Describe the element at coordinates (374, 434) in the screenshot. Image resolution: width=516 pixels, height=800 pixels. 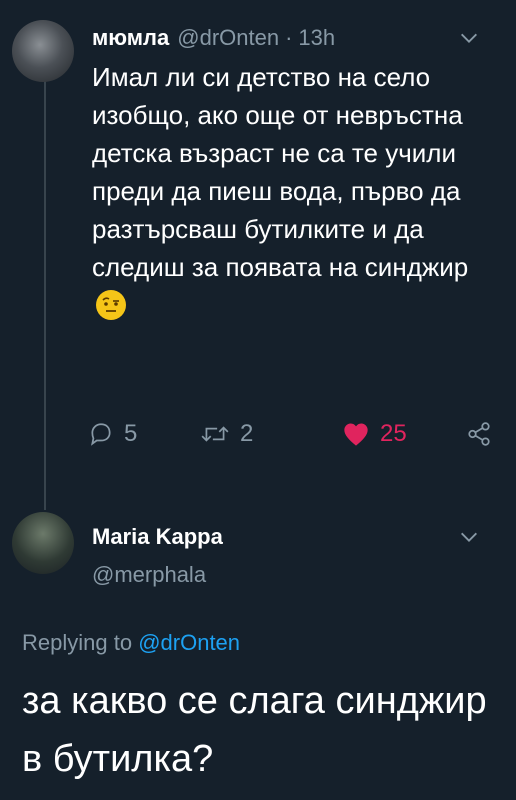
I see `like-button: 25` at that location.